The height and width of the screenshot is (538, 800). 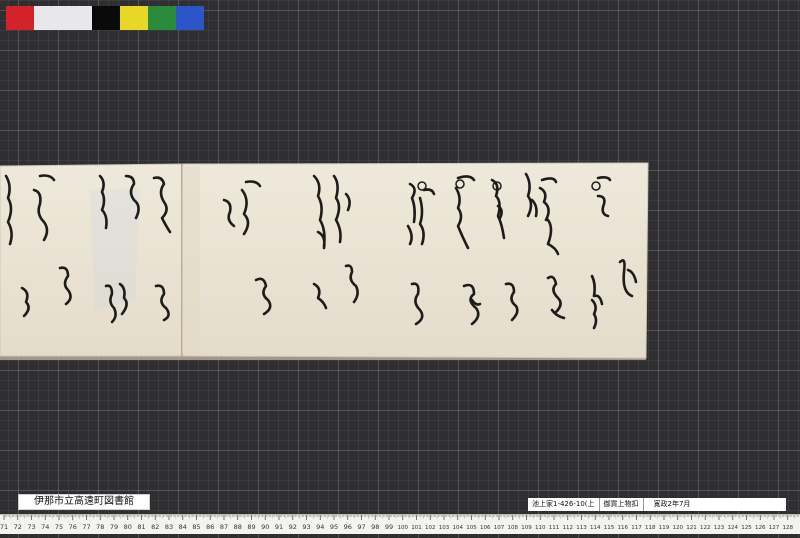 What do you see at coordinates (196, 527) in the screenshot?
I see `ruler-label: 85` at bounding box center [196, 527].